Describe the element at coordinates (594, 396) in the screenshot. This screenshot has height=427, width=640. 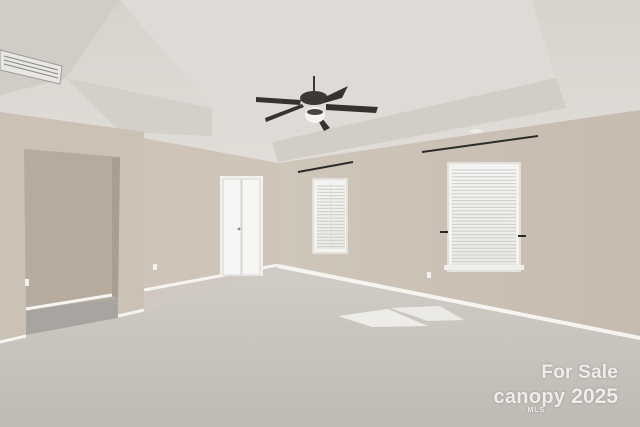
I see `watermark-year: 2025` at that location.